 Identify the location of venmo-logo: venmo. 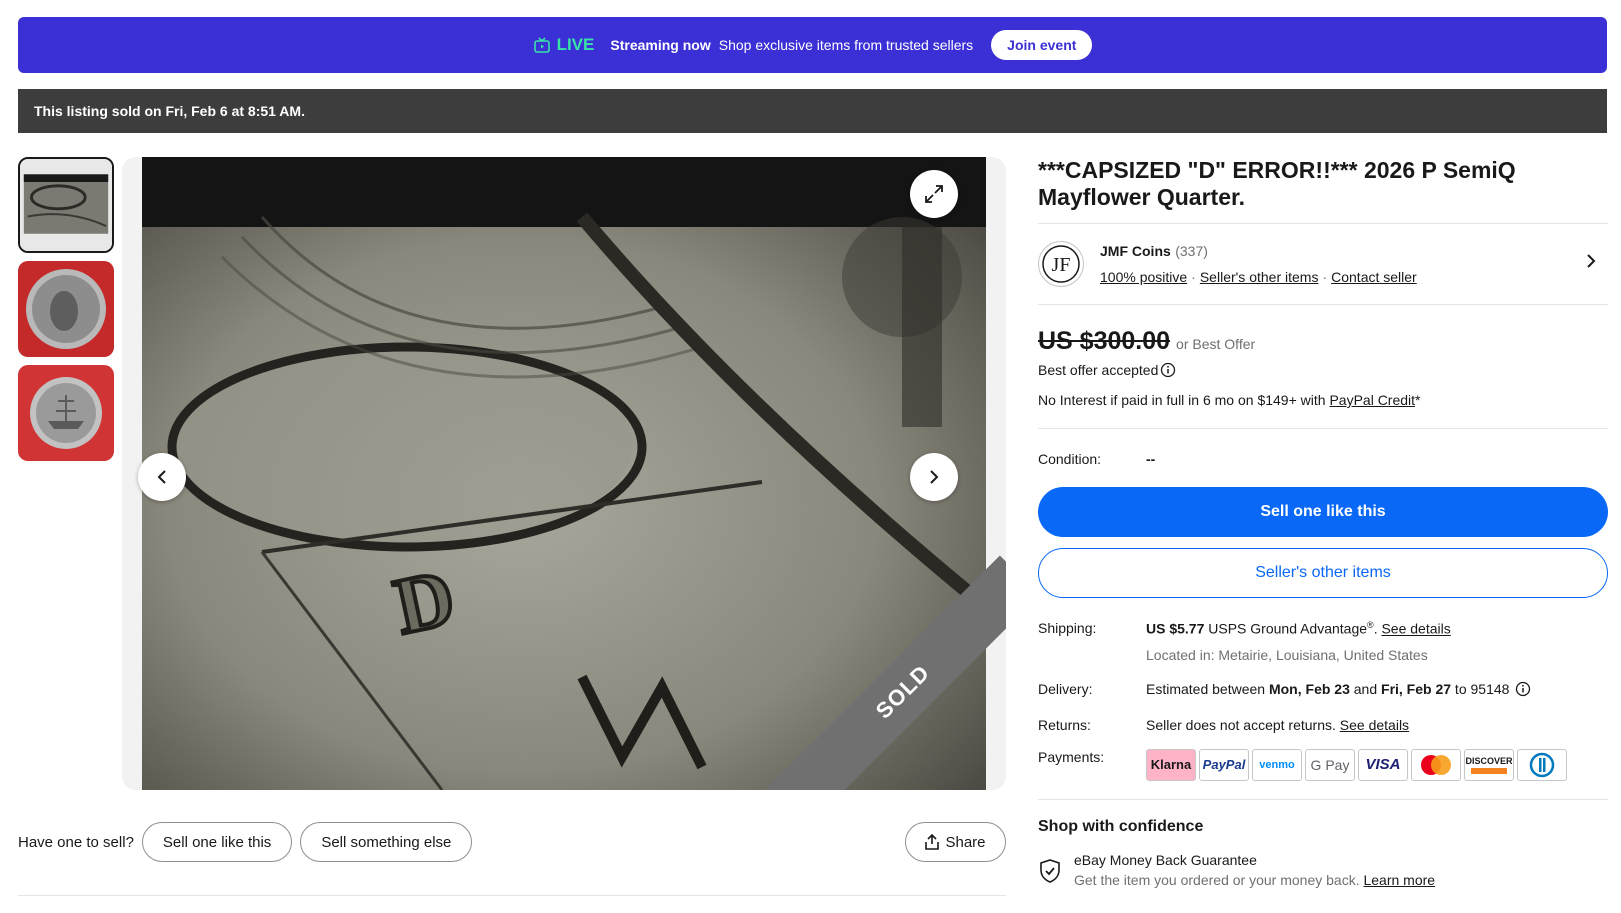
(1277, 764).